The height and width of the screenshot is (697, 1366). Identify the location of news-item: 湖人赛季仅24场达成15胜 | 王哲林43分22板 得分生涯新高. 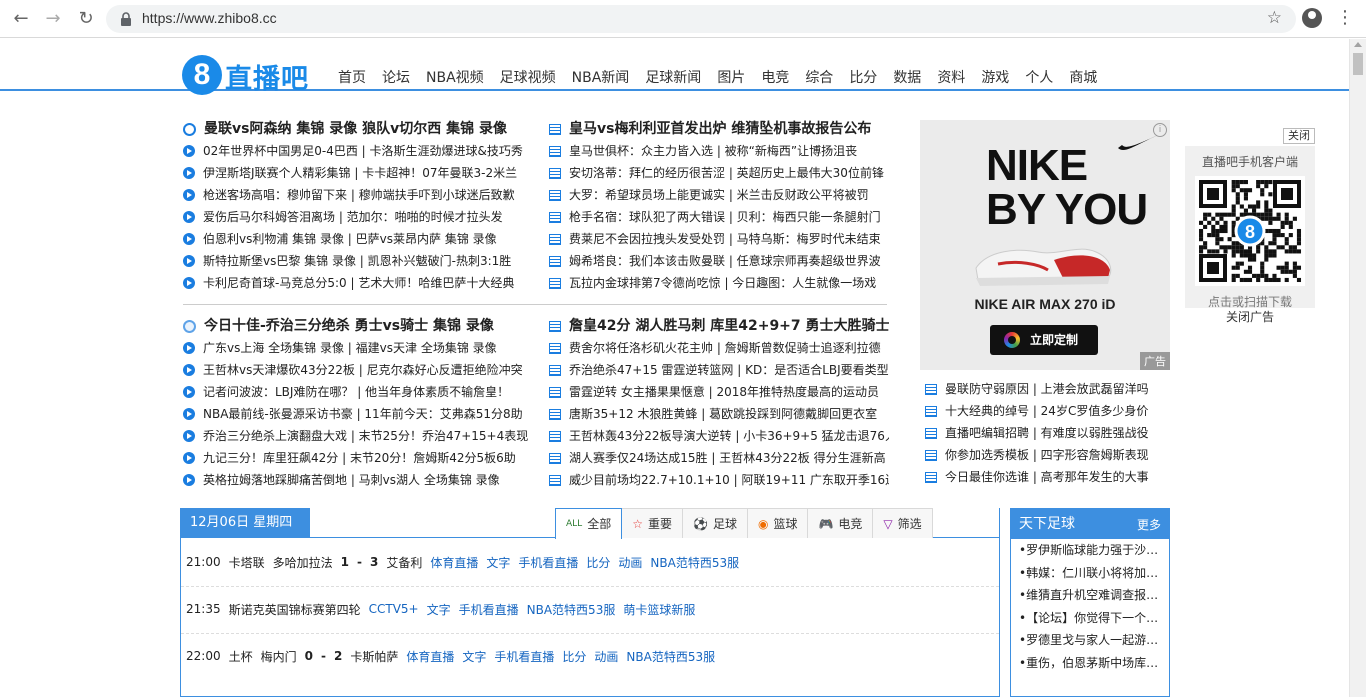
(719, 458).